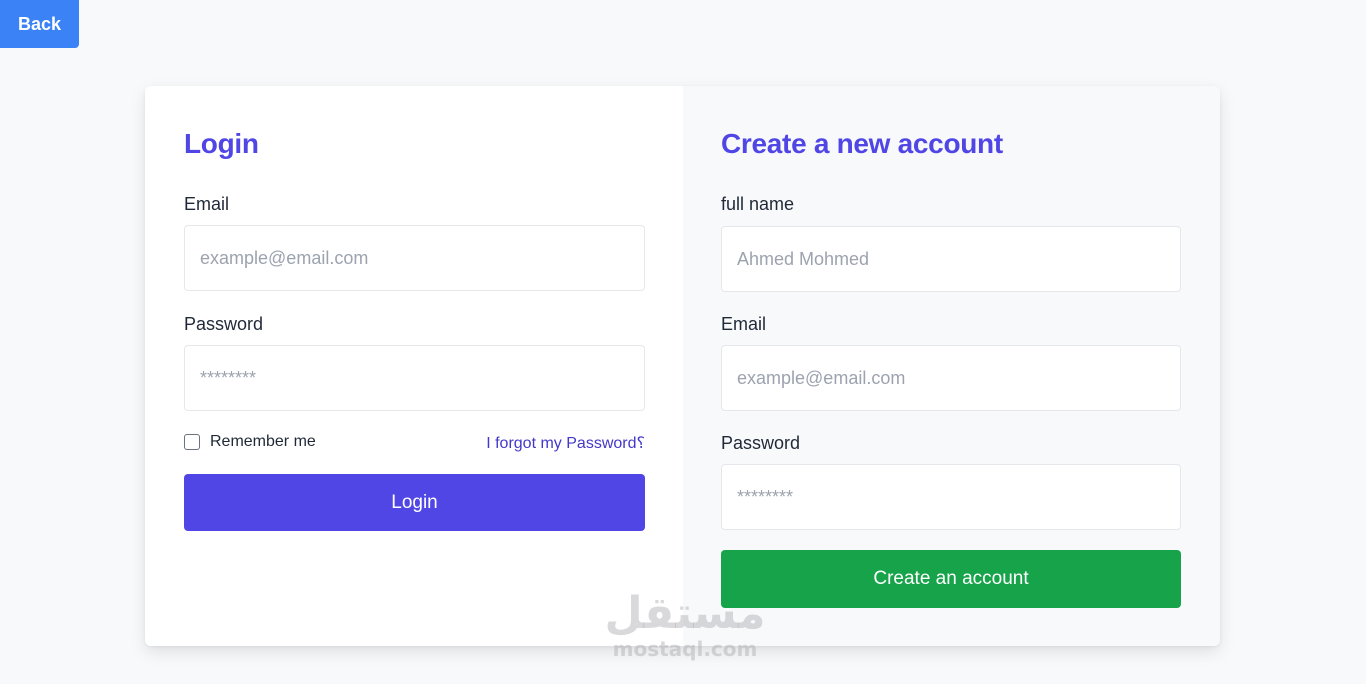 The height and width of the screenshot is (684, 1366). I want to click on register-password-label: Password, so click(761, 443).